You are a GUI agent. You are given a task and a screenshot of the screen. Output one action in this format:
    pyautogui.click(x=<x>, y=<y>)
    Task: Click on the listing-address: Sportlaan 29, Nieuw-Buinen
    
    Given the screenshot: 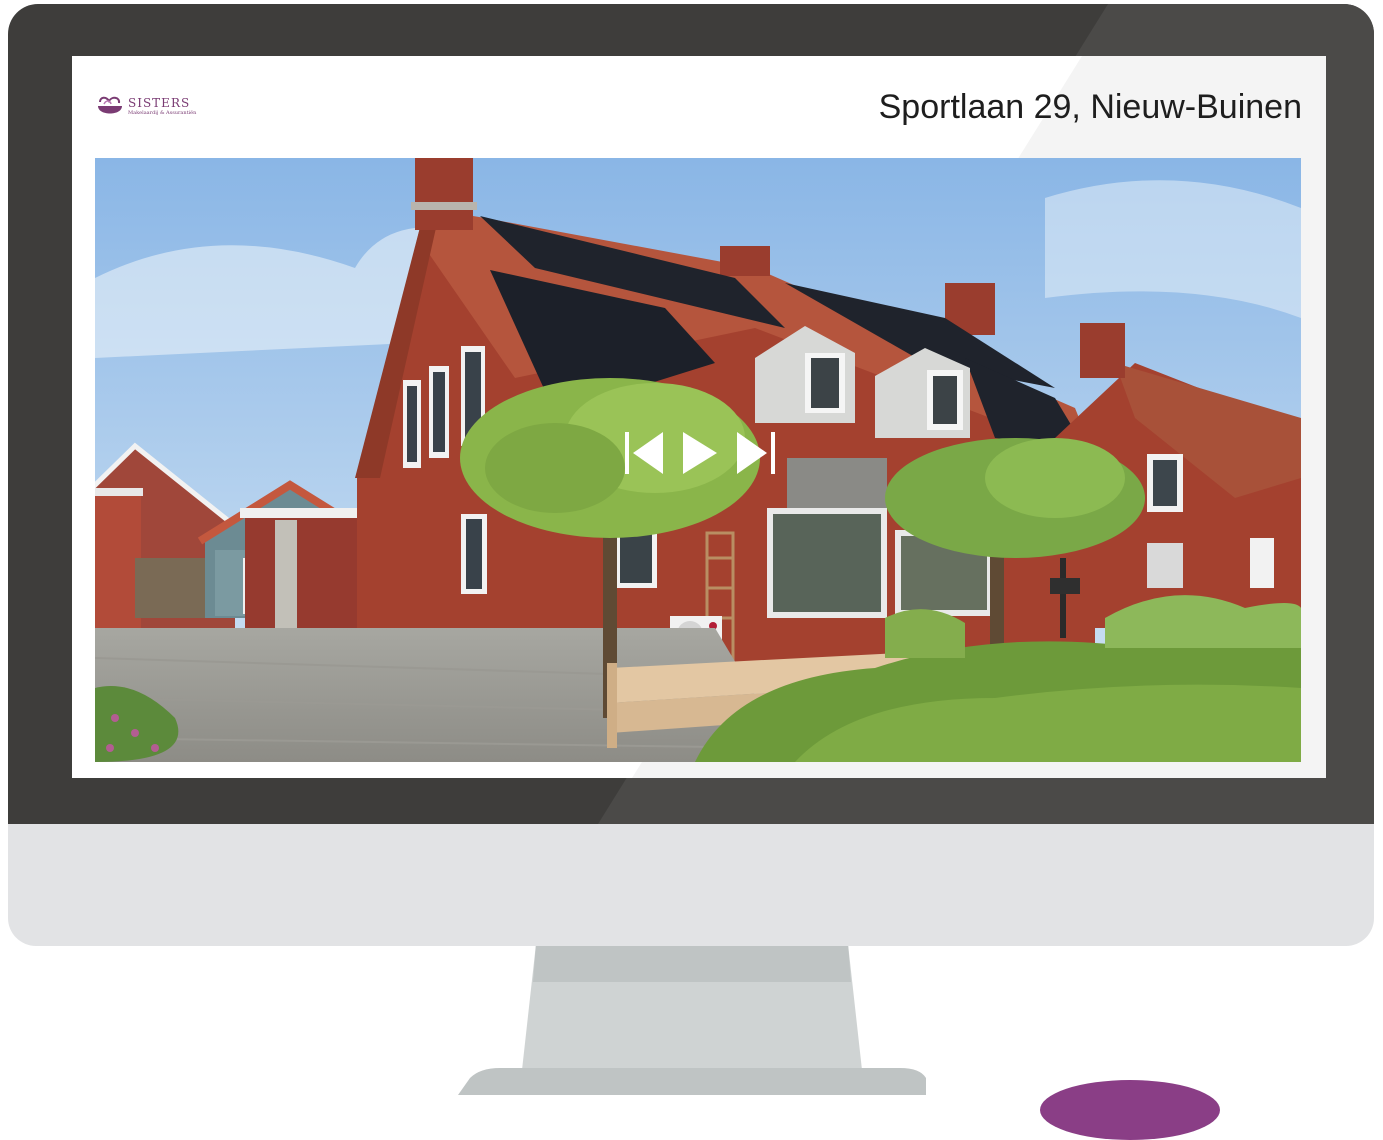 What is the action you would take?
    pyautogui.click(x=1090, y=107)
    